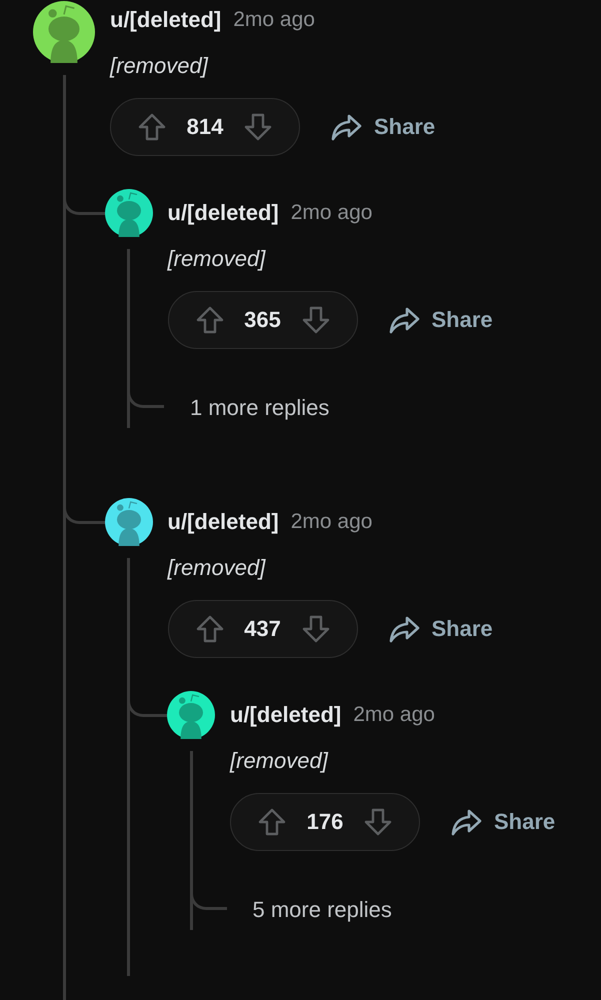 The width and height of the screenshot is (601, 1000). Describe the element at coordinates (262, 629) in the screenshot. I see `vote-count: 437` at that location.